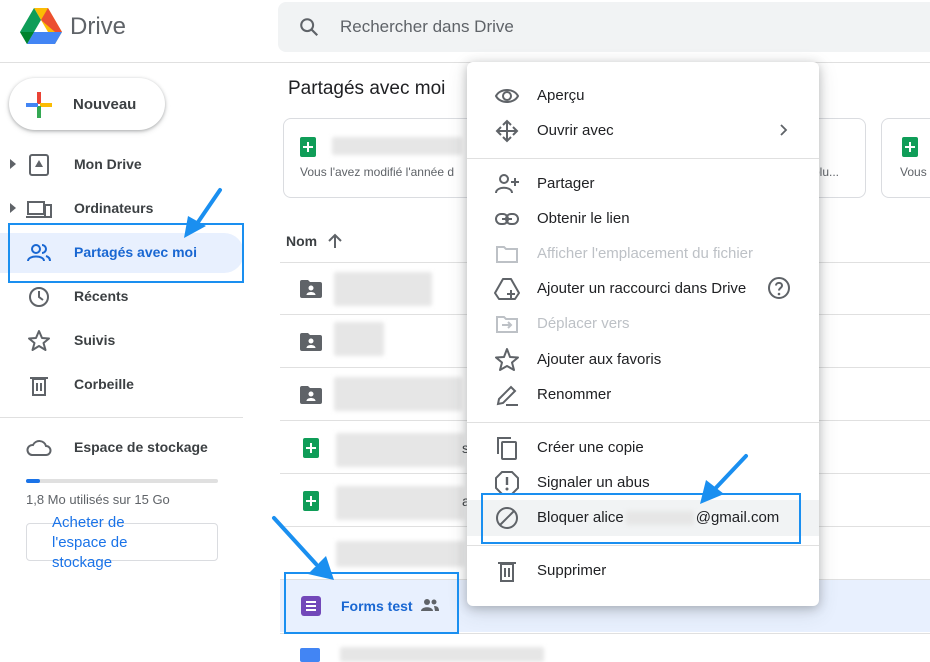  Describe the element at coordinates (645, 253) in the screenshot. I see `menu-item-label: Afficher l'emplacement du fichier` at that location.